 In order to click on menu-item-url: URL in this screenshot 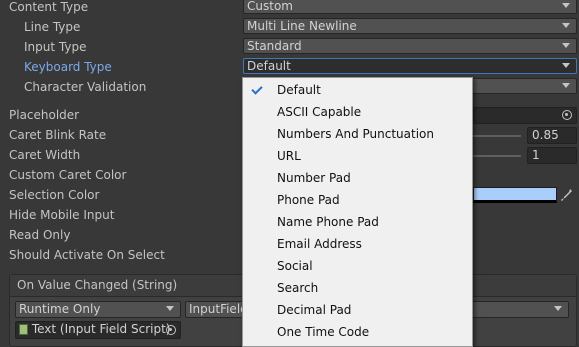, I will do `click(357, 156)`.